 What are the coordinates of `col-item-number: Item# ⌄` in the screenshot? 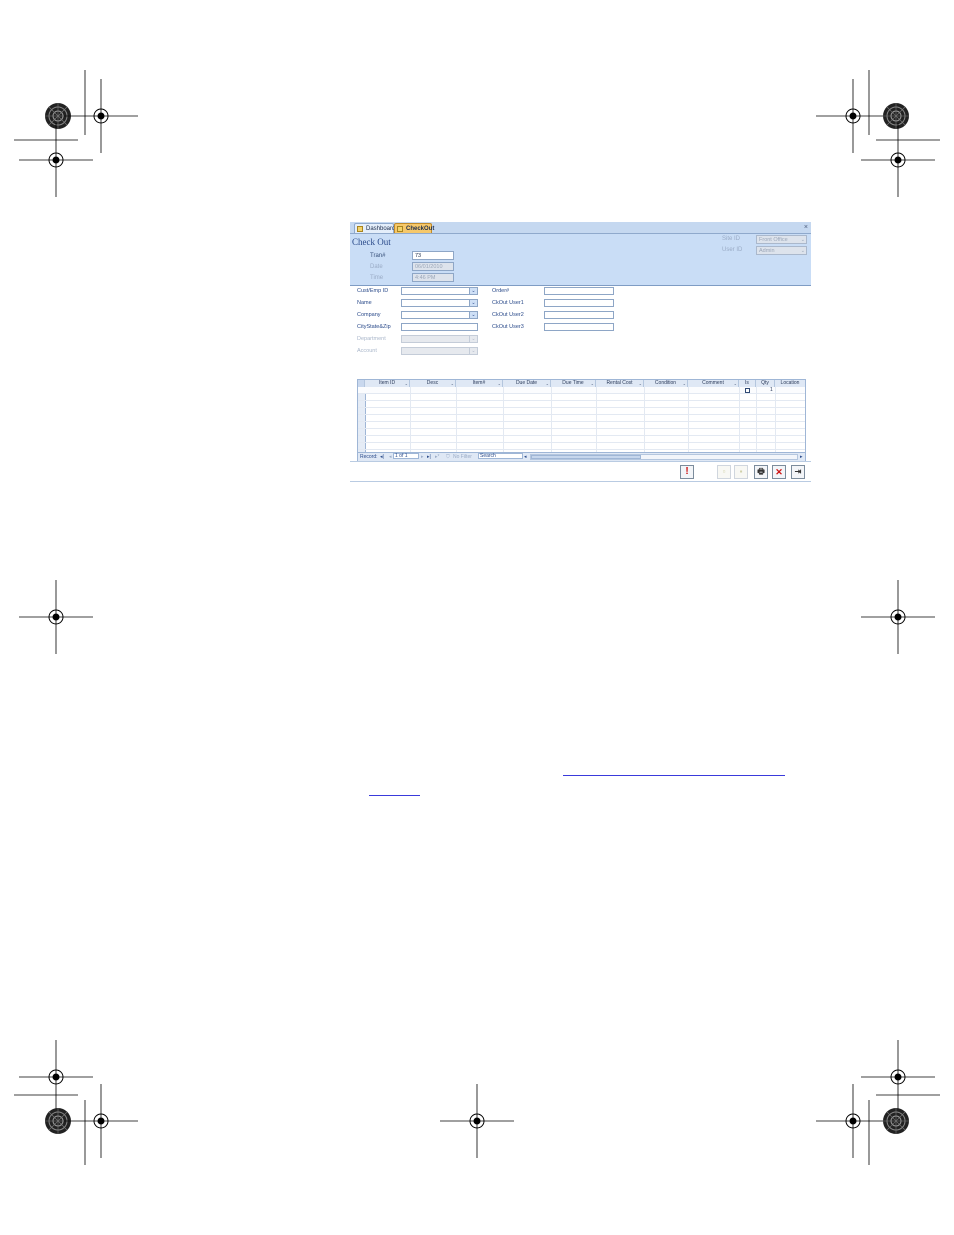 It's located at (479, 383).